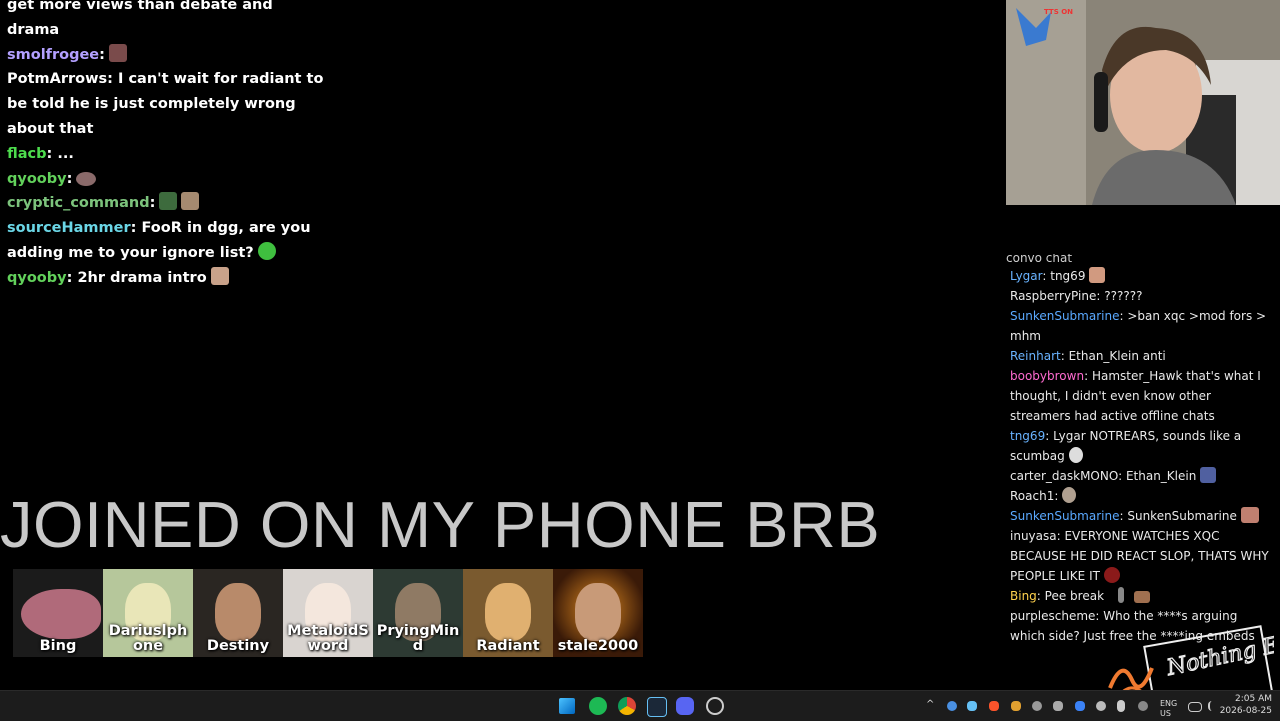 This screenshot has height=721, width=1280. What do you see at coordinates (328, 638) in the screenshot?
I see `participant-name: MetaloidS word` at bounding box center [328, 638].